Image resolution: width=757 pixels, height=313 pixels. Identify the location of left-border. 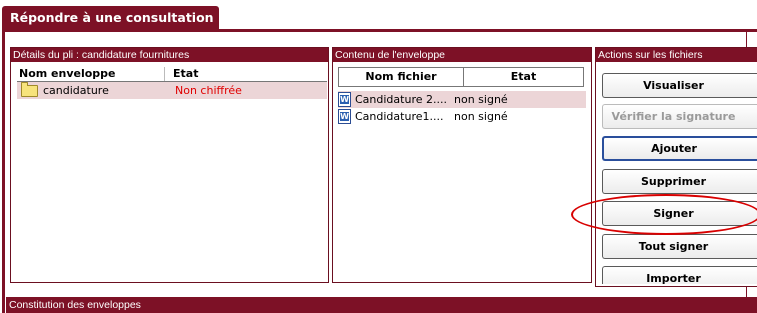
(3, 171).